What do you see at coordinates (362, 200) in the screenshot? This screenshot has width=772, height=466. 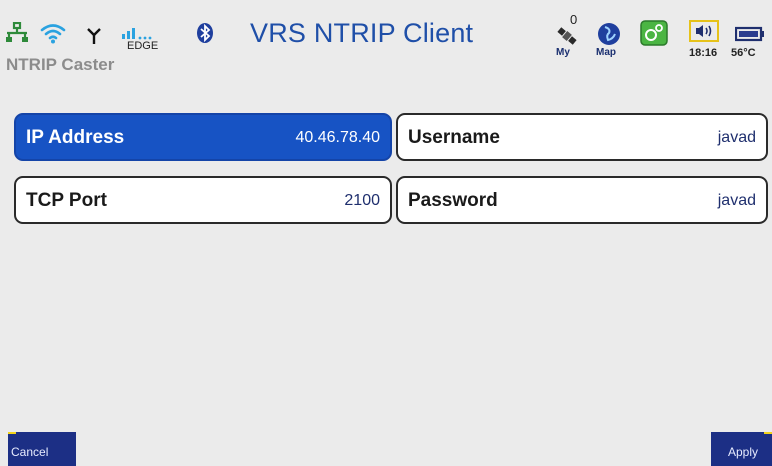 I see `tcp-port-value: 2100` at bounding box center [362, 200].